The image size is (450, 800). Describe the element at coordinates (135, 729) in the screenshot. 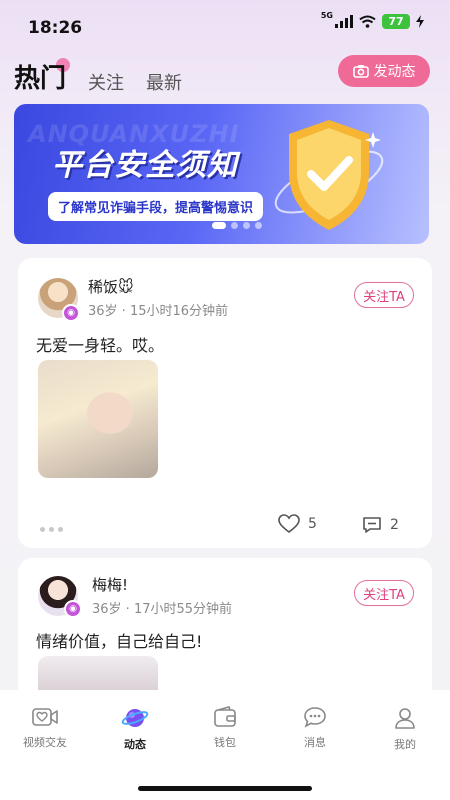

I see `nav-moments: 动态` at that location.